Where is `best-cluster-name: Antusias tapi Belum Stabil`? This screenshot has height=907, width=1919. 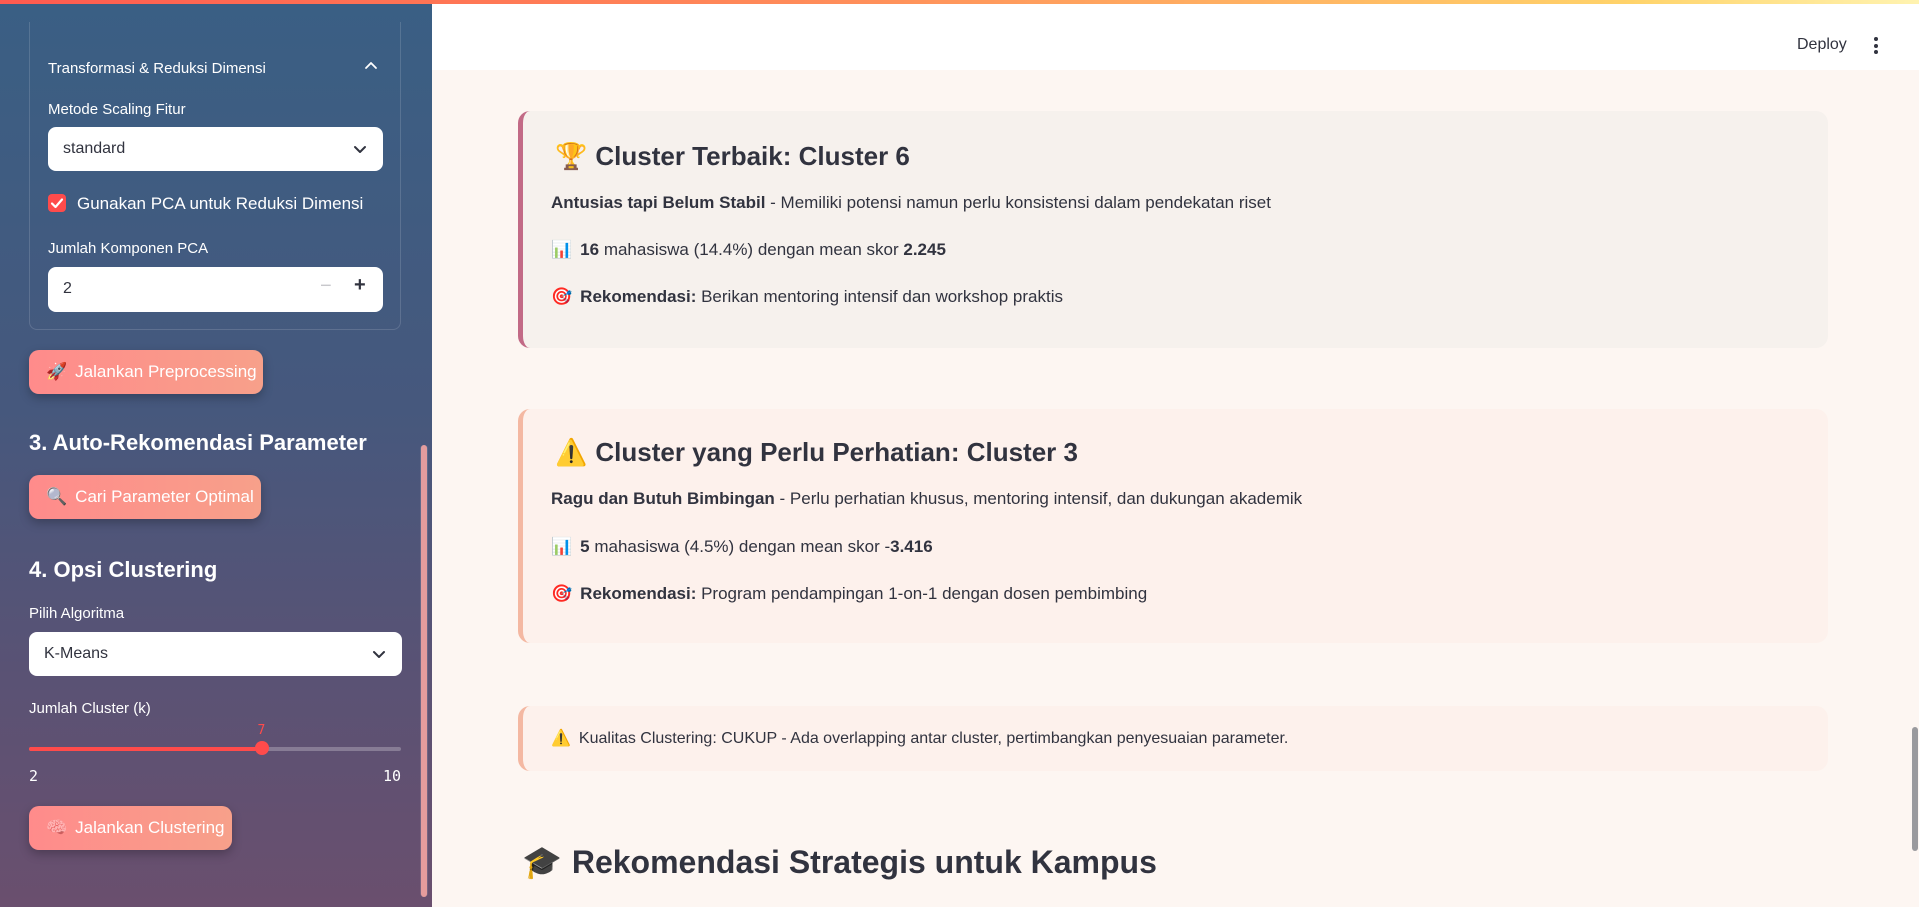
best-cluster-name: Antusias tapi Belum Stabil is located at coordinates (658, 202).